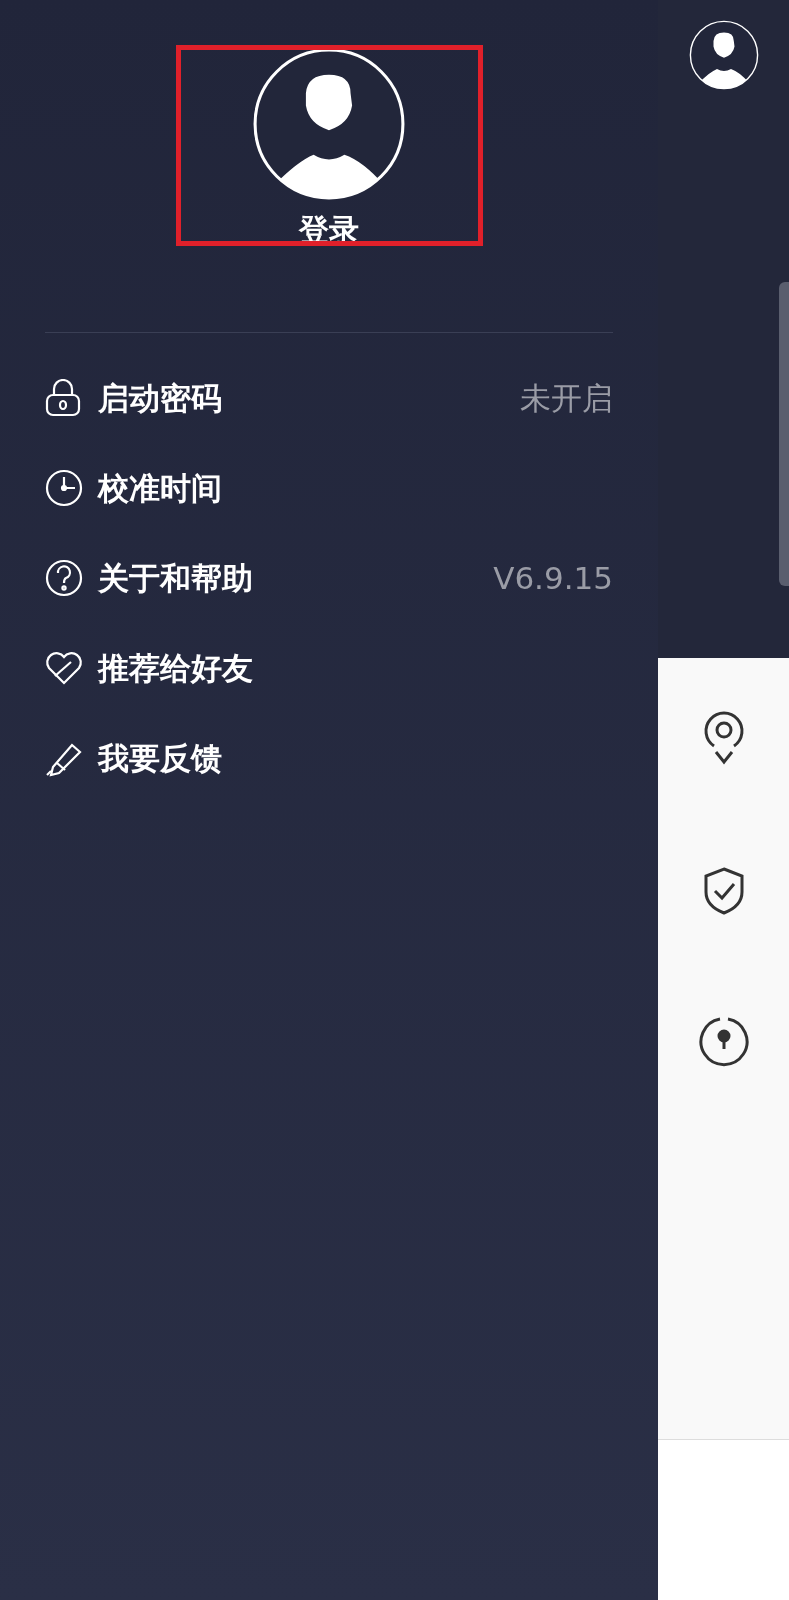  I want to click on menu-value: V6.9.15, so click(553, 578).